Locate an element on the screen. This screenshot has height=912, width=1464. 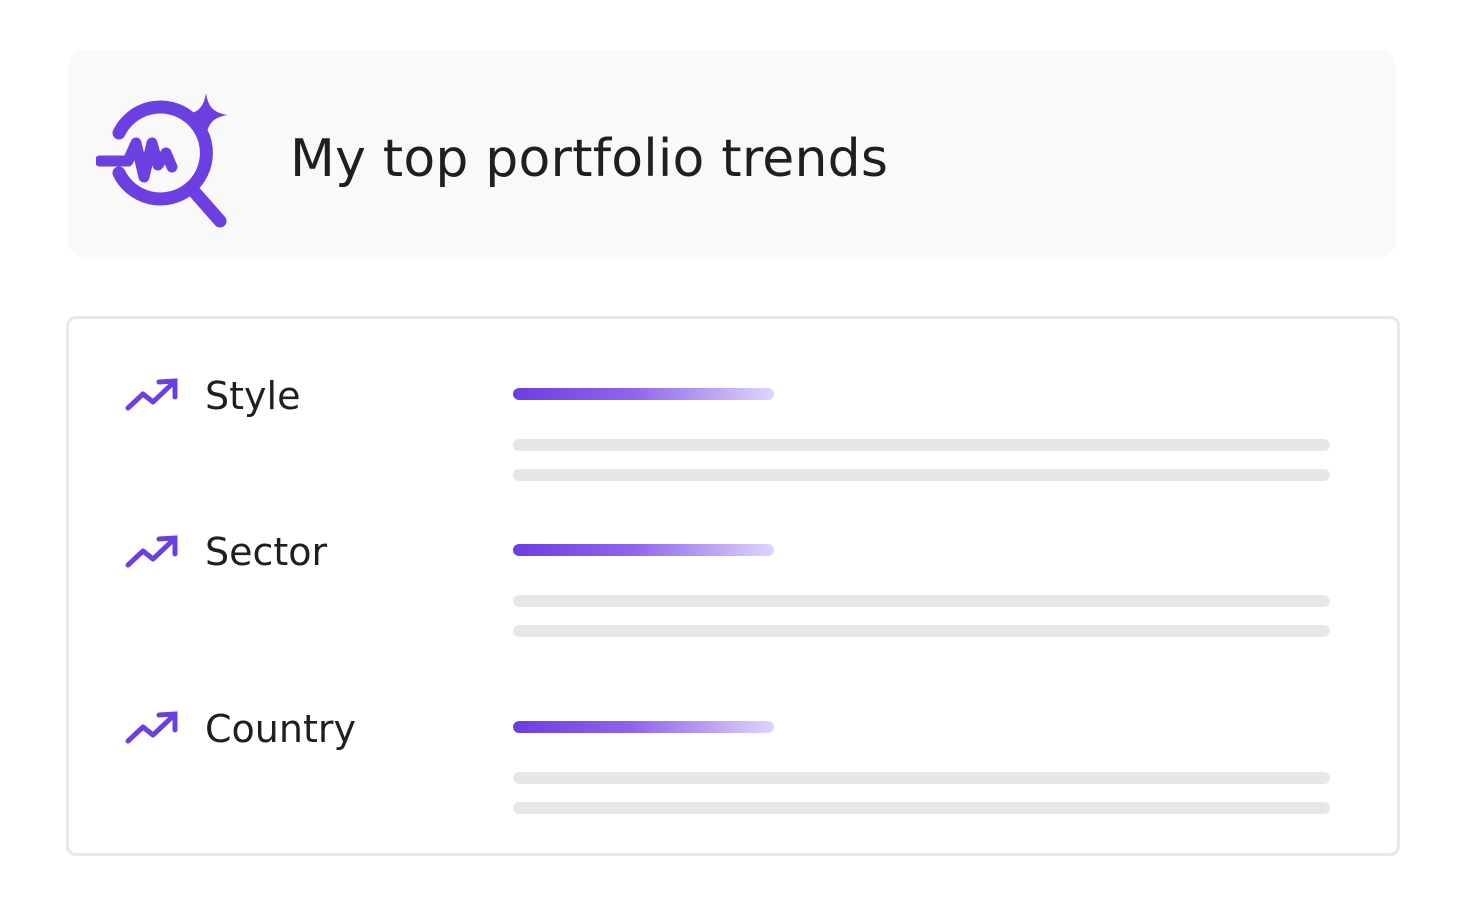
trend-label: Style is located at coordinates (253, 396).